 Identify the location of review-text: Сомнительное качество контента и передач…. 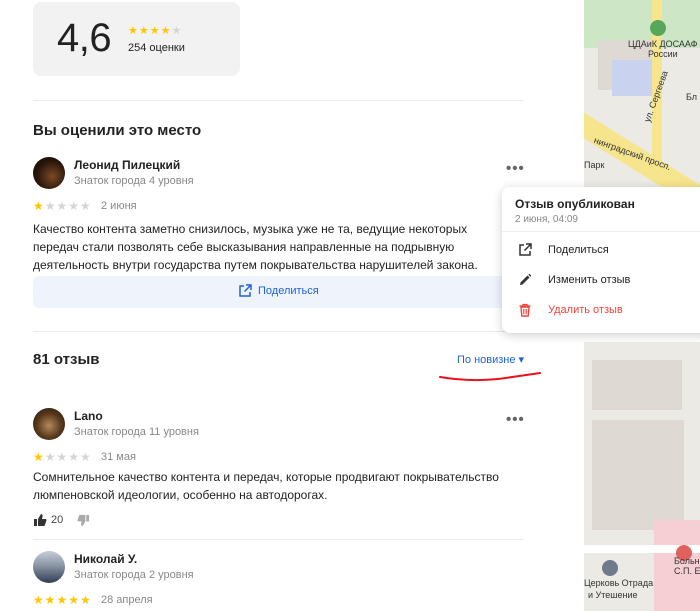
(266, 486).